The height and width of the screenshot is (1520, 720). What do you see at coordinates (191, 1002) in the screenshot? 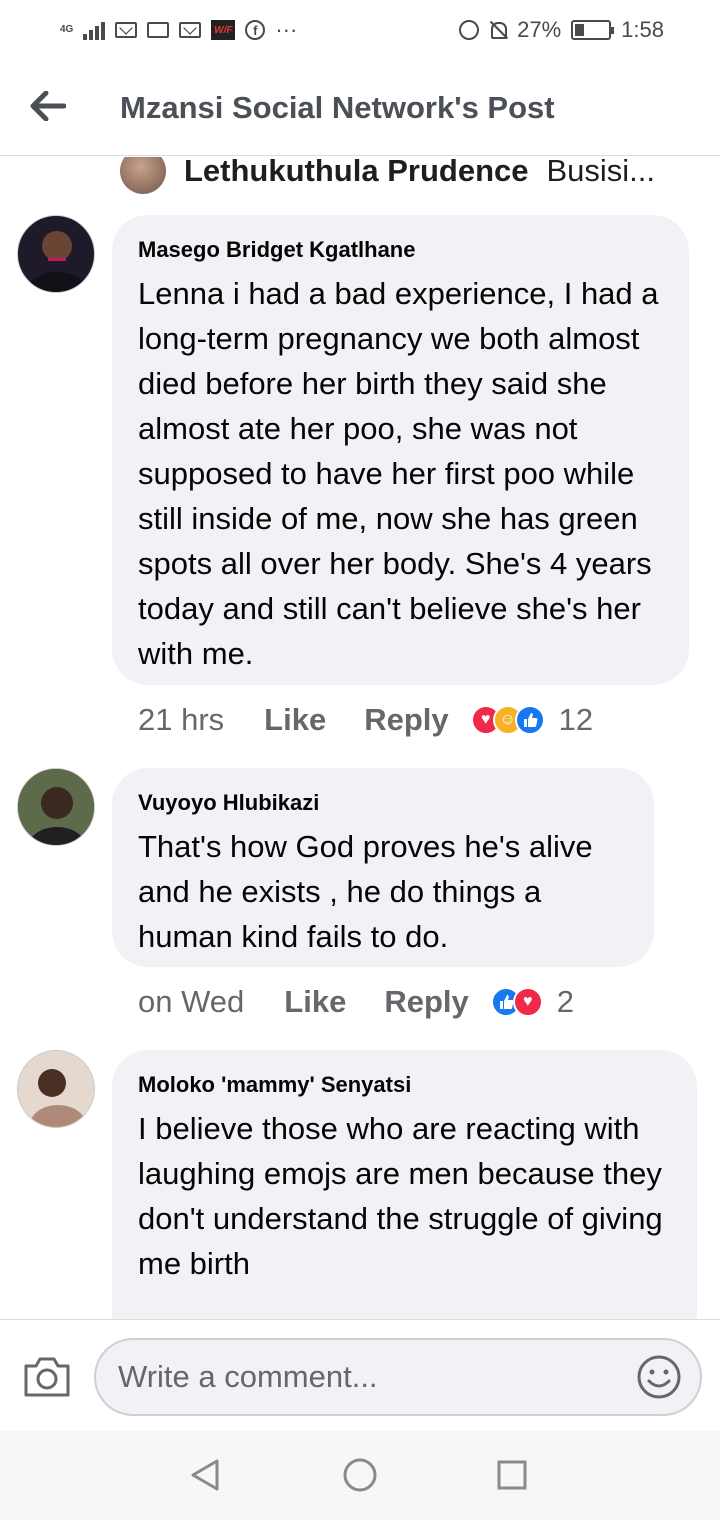
I see `comment-time: on Wed` at bounding box center [191, 1002].